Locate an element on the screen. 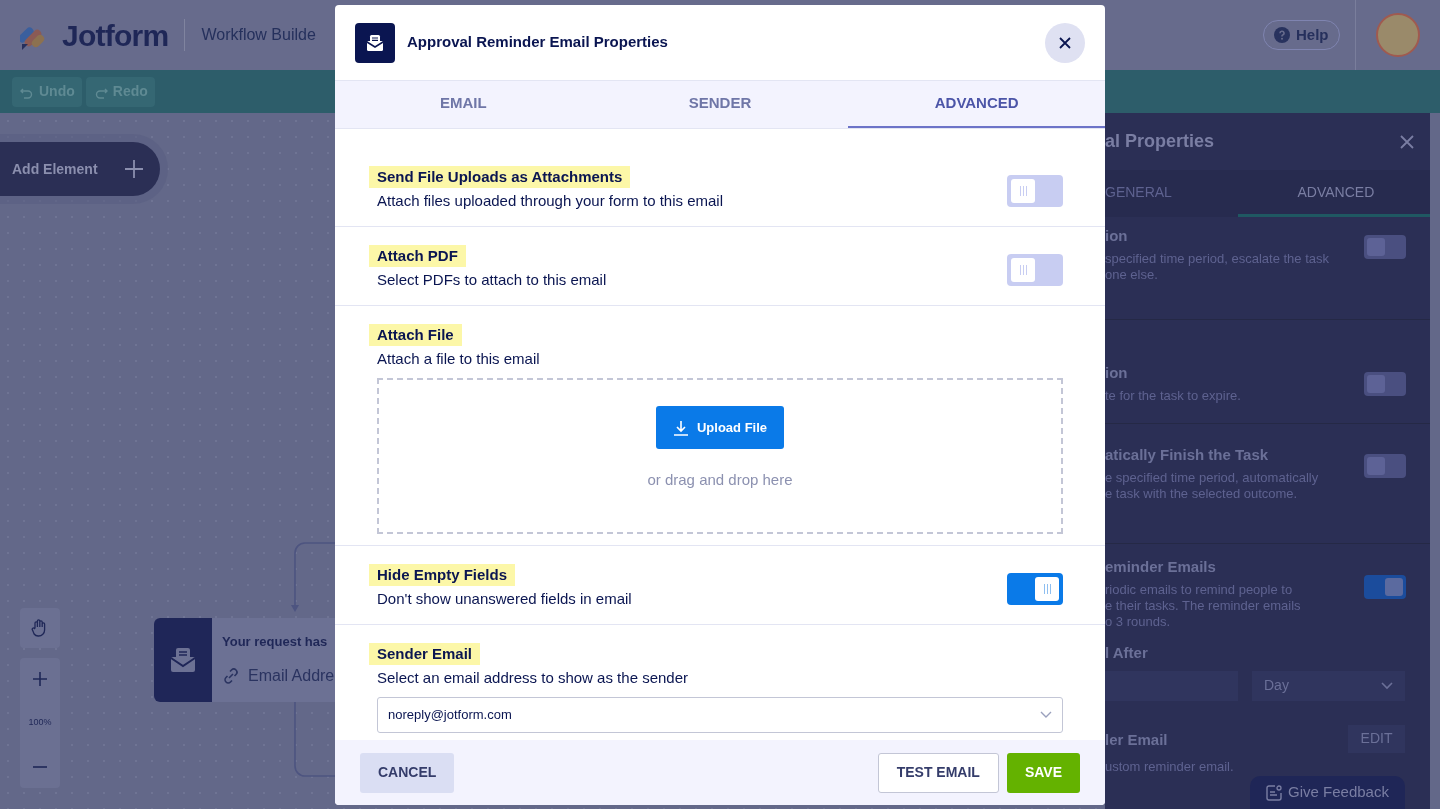 The image size is (1440, 809). setting-description: e specified time period, automatically is located at coordinates (1212, 478).